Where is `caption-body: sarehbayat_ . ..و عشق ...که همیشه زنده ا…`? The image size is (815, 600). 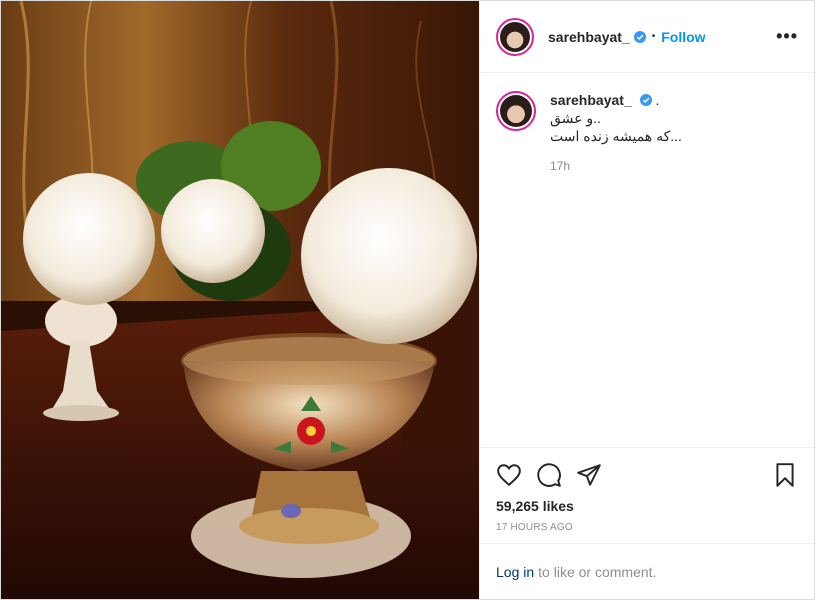 caption-body: sarehbayat_ . ..و عشق ...که همیشه زنده ا… is located at coordinates (616, 133).